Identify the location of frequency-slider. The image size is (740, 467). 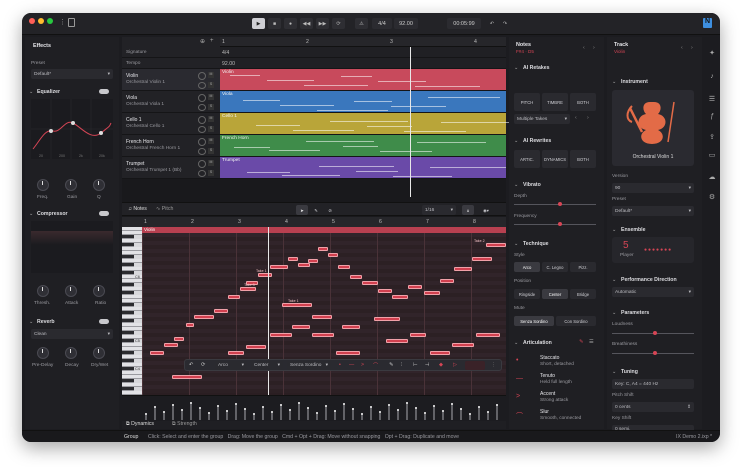
(555, 224).